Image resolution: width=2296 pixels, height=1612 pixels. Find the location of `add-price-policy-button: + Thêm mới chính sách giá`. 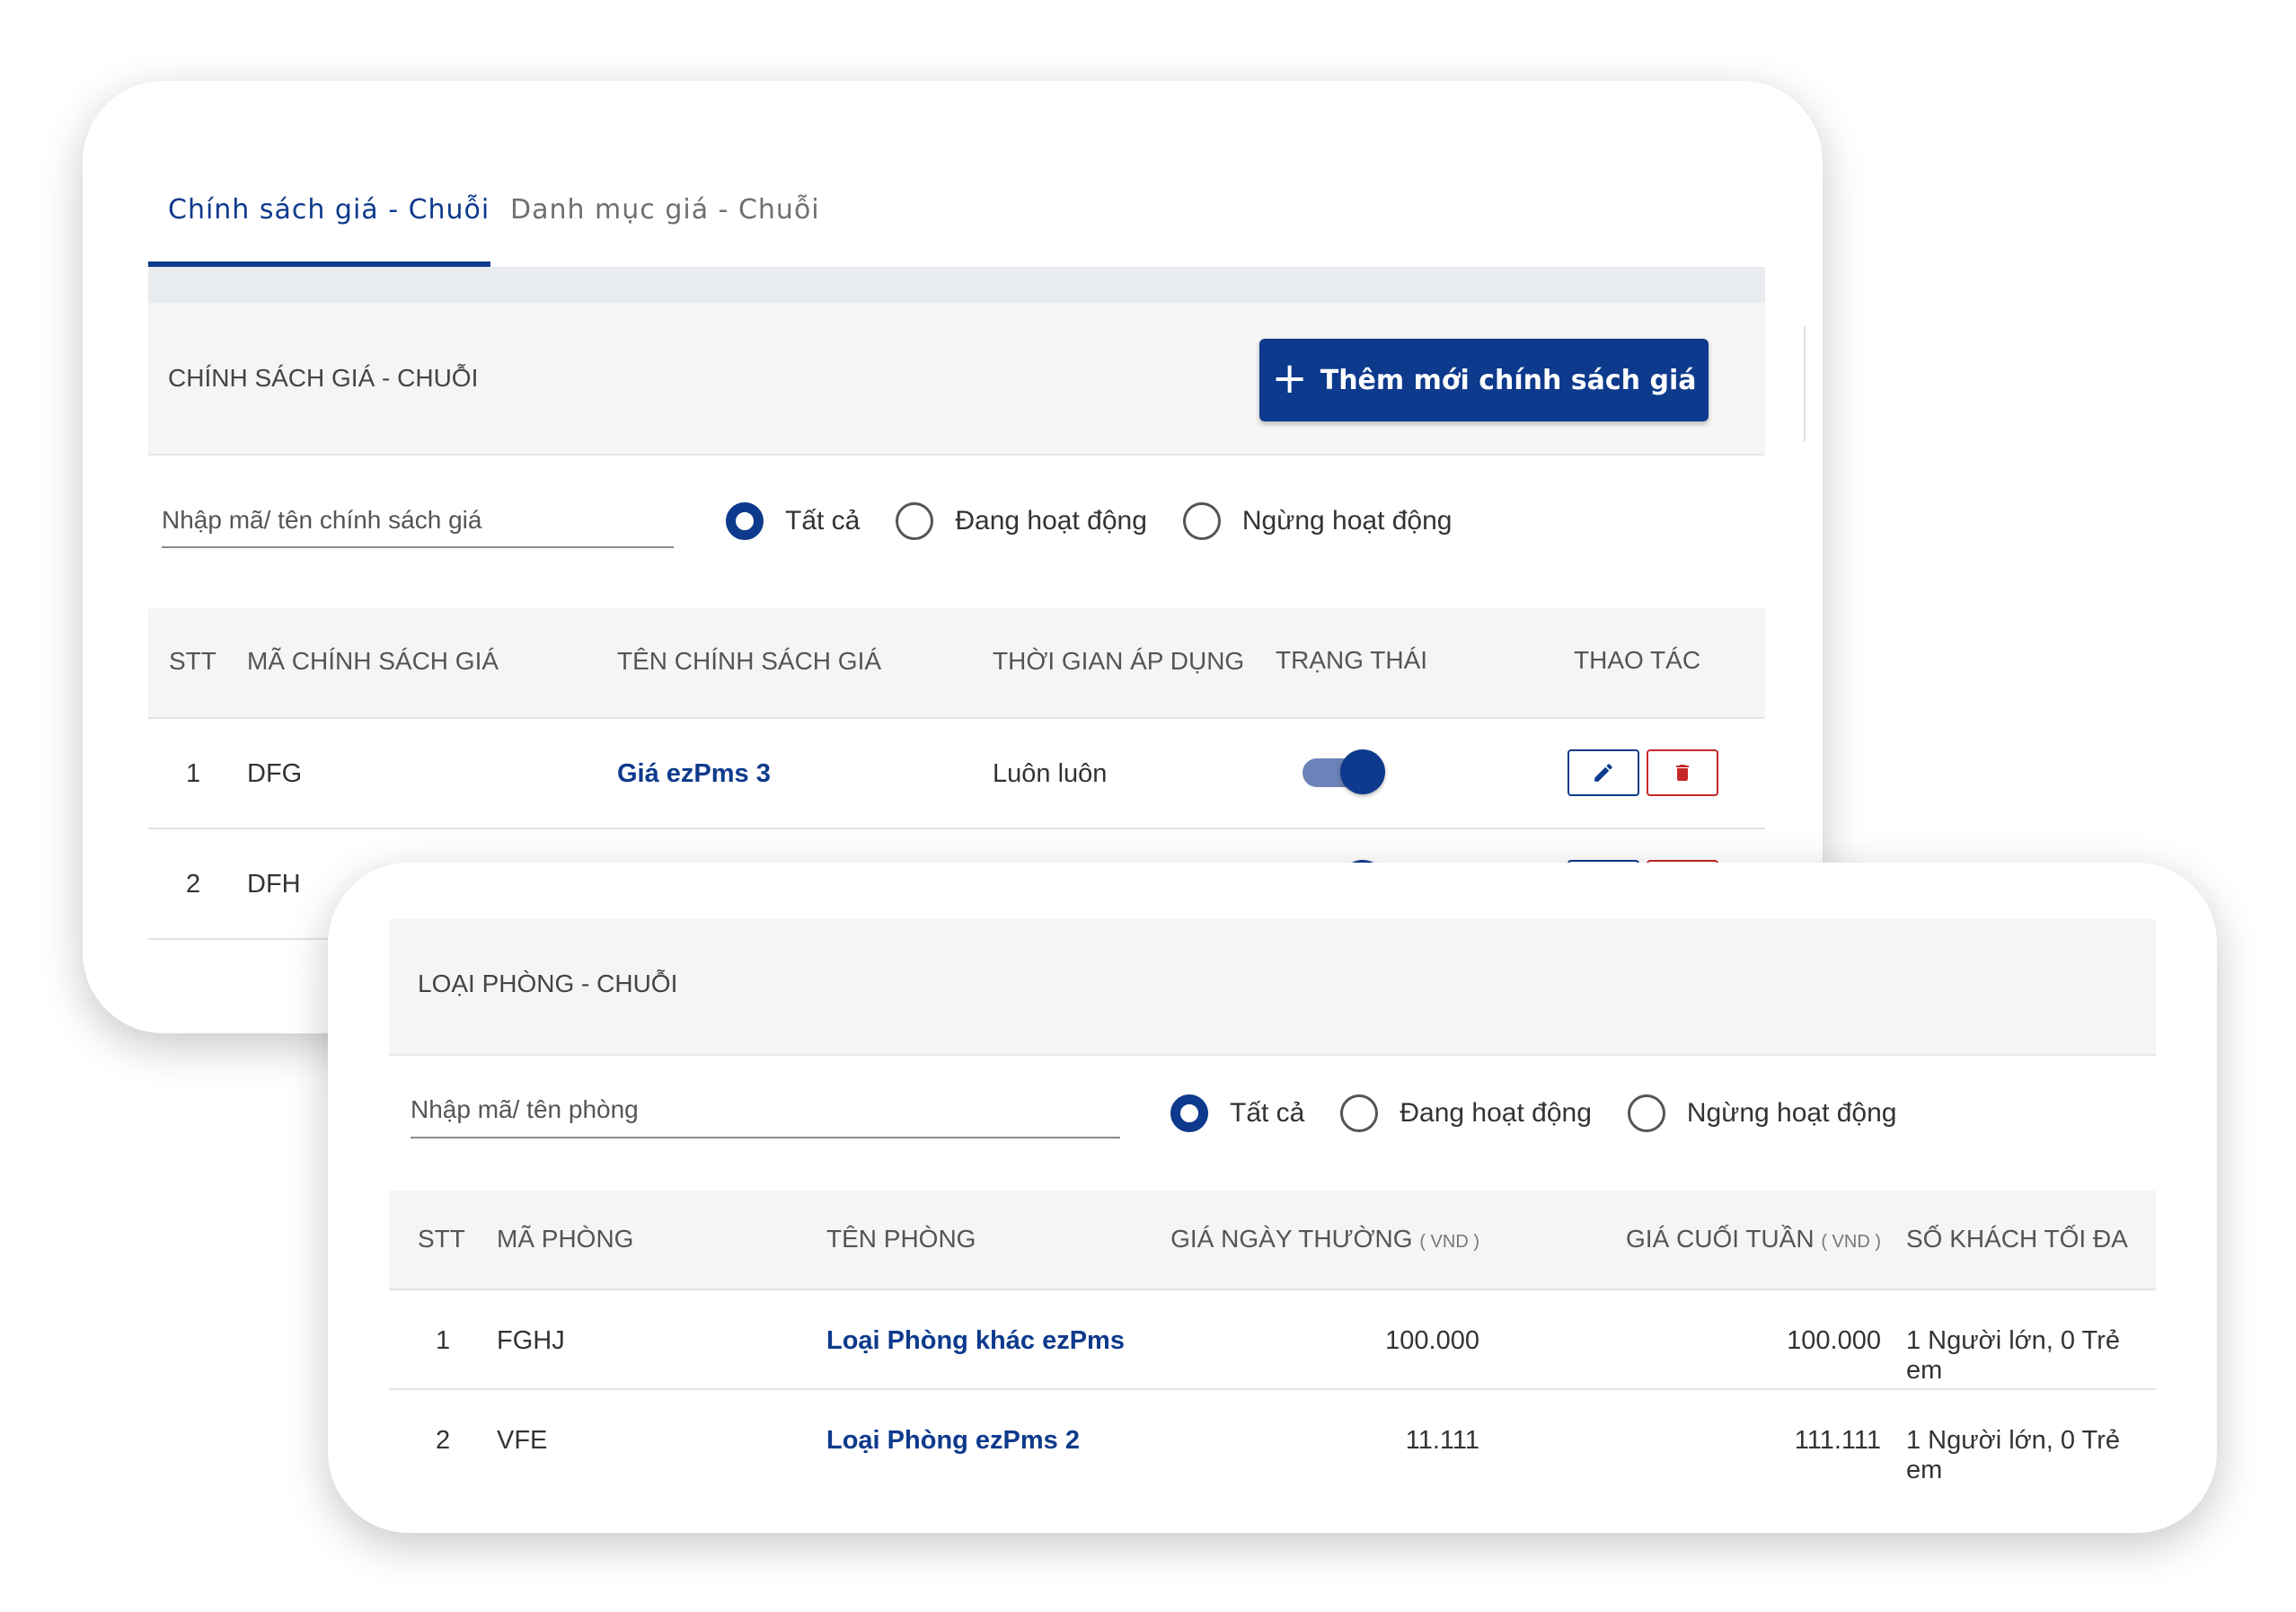

add-price-policy-button: + Thêm mới chính sách giá is located at coordinates (1484, 380).